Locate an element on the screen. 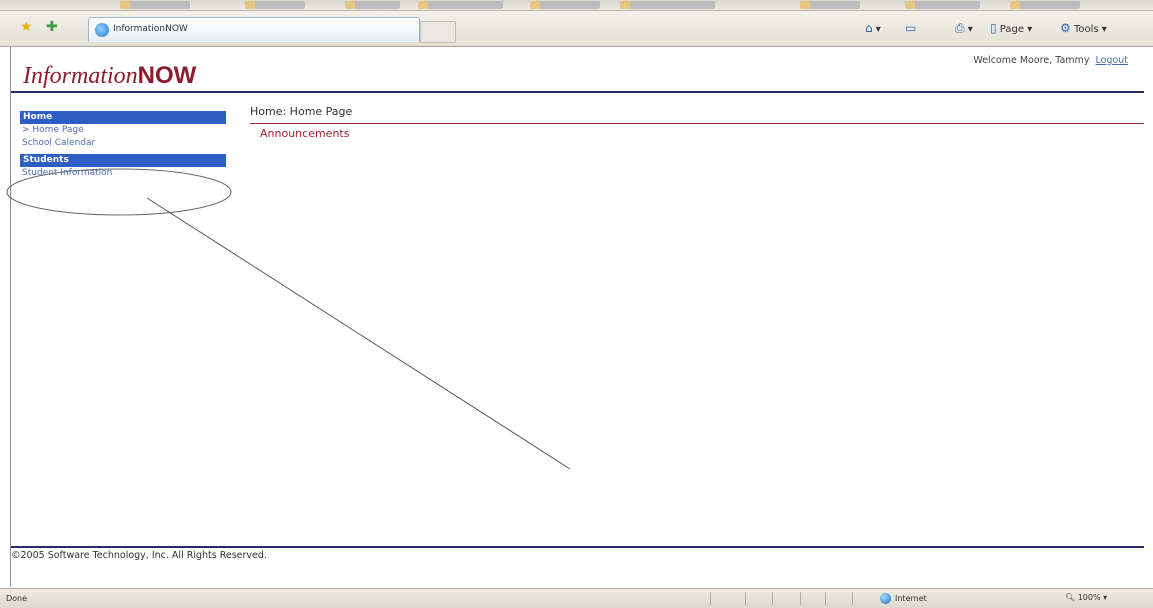 The width and height of the screenshot is (1153, 608). zoom-label: 100% is located at coordinates (1089, 597).